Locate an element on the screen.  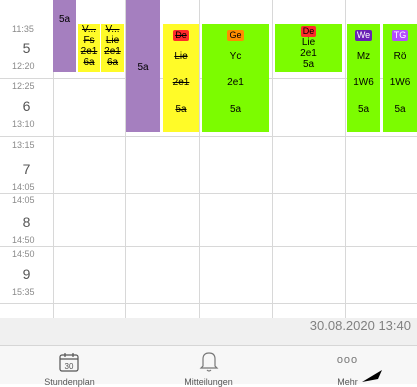
lesson-teacher: Fs is located at coordinates (89, 40).